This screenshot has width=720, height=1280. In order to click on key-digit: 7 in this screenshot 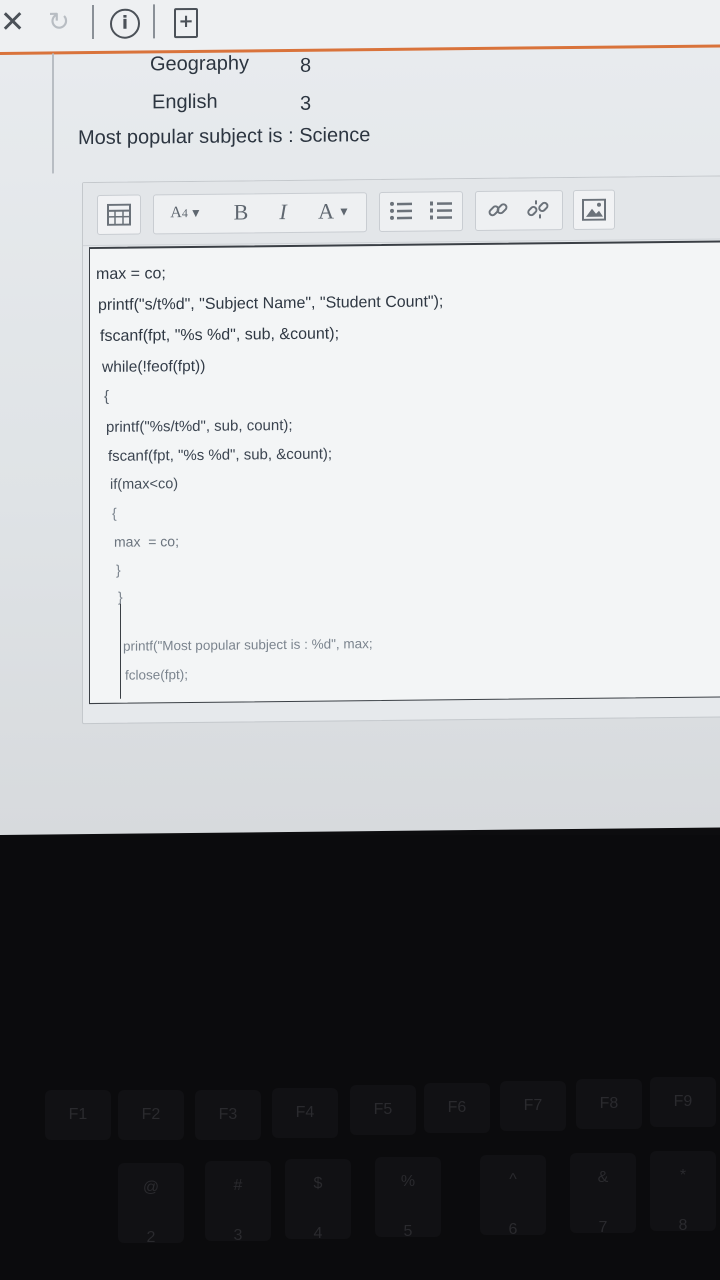, I will do `click(603, 1227)`.